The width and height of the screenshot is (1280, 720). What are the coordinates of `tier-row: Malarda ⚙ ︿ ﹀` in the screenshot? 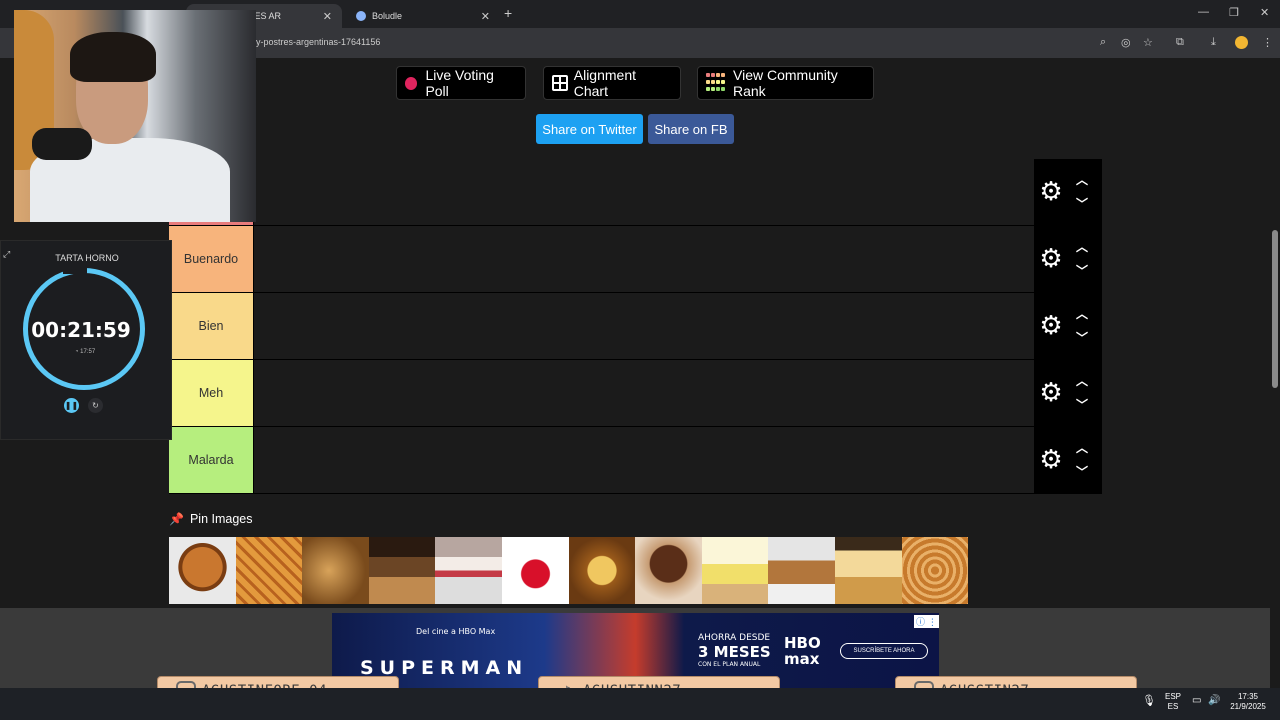 It's located at (635, 460).